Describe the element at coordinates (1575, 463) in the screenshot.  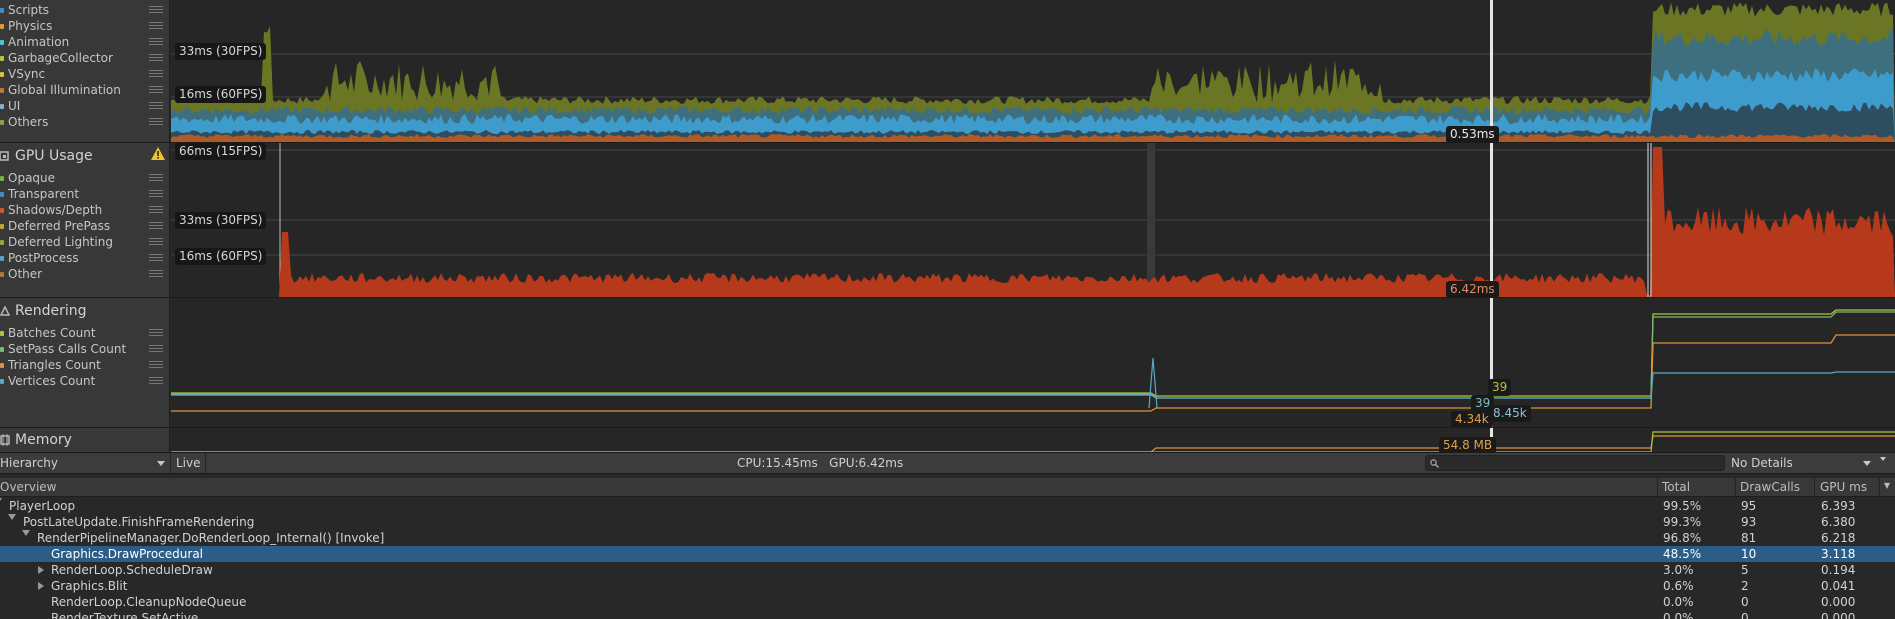
I see `search-field` at that location.